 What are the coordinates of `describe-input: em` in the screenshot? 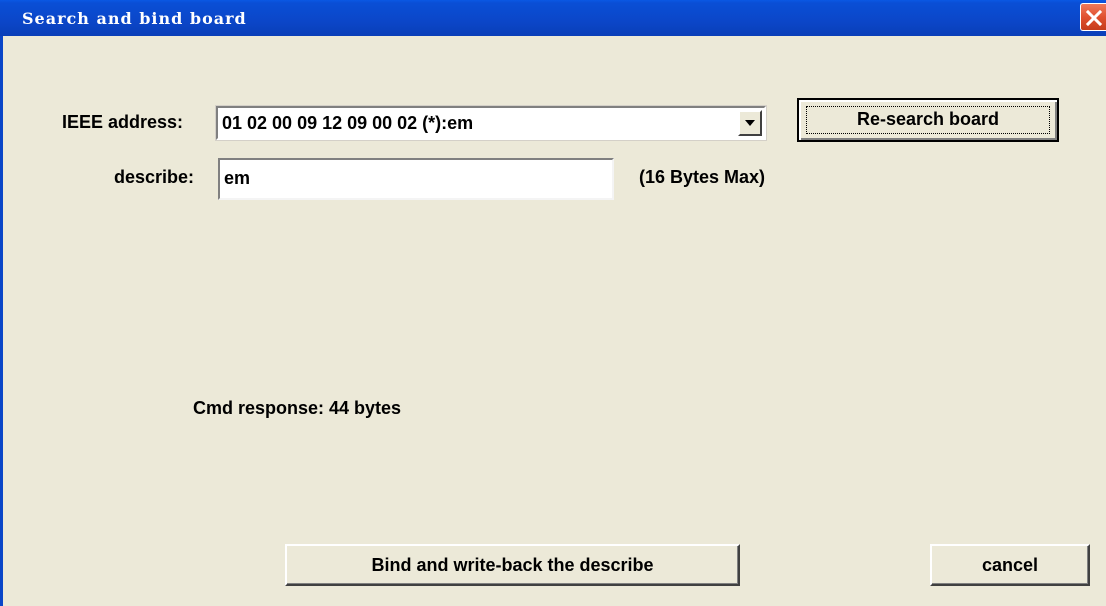 It's located at (416, 179).